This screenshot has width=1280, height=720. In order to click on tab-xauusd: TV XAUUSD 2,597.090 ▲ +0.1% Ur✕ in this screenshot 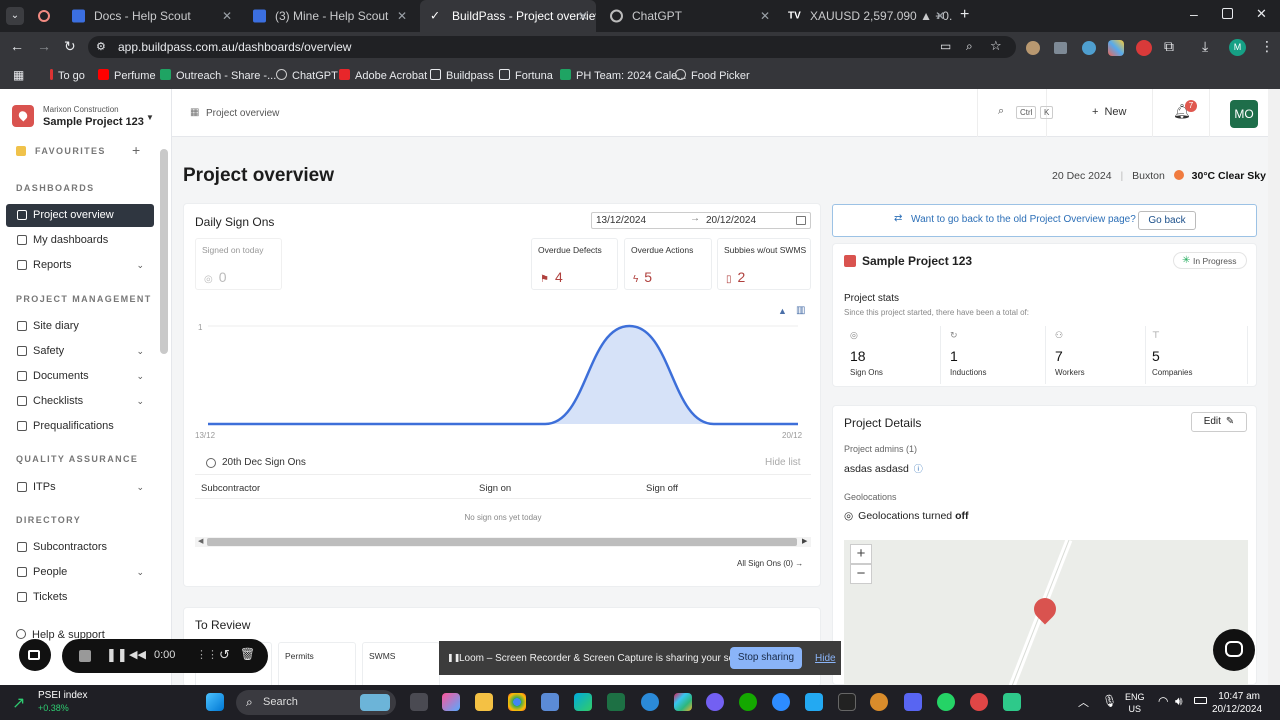, I will do `click(865, 16)`.